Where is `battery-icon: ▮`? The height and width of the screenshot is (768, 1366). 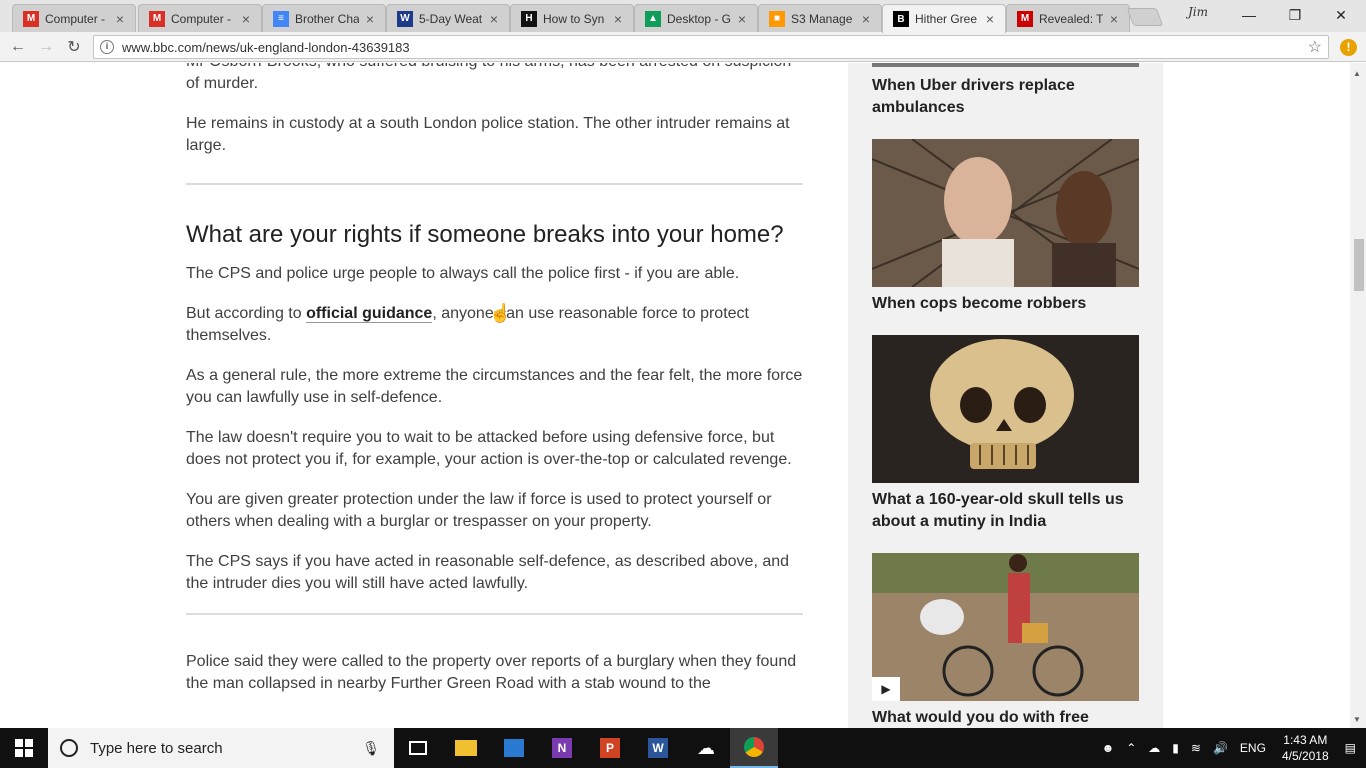 battery-icon: ▮ is located at coordinates (1175, 748).